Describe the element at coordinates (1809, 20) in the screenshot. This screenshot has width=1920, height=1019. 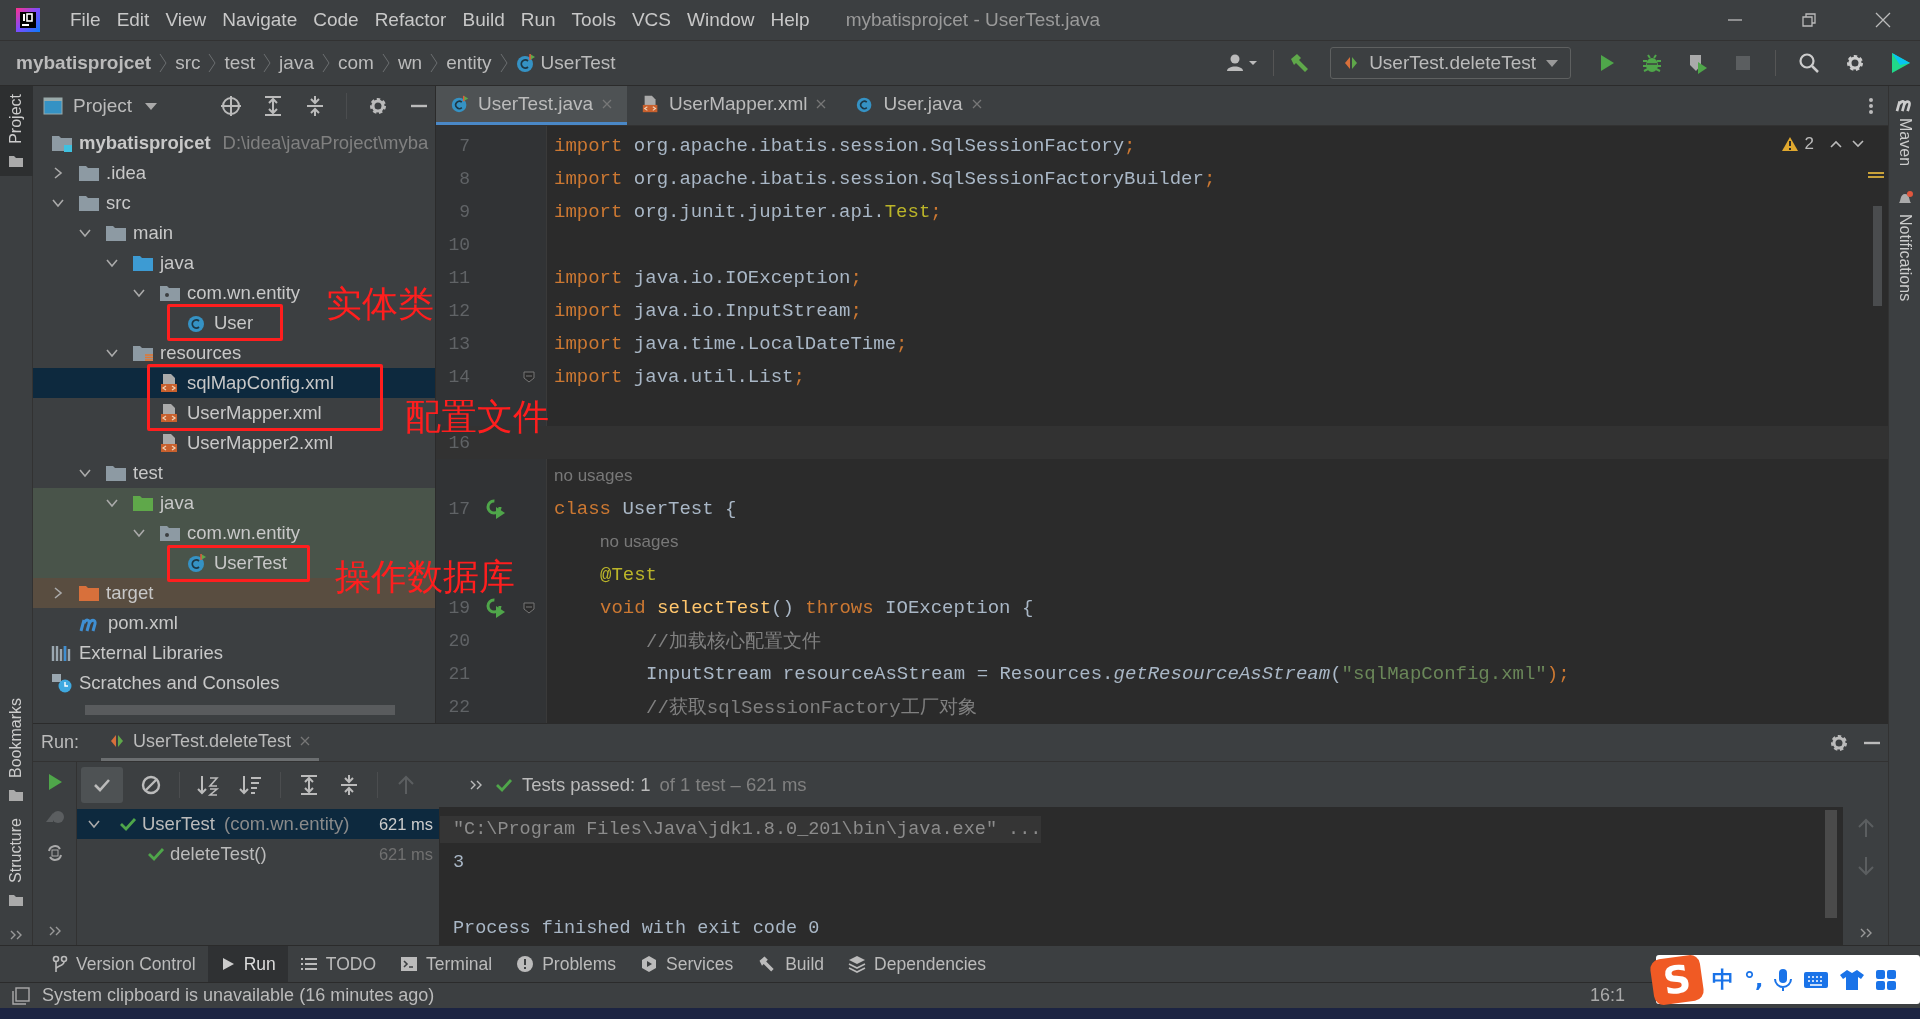
I see `restore-icon` at that location.